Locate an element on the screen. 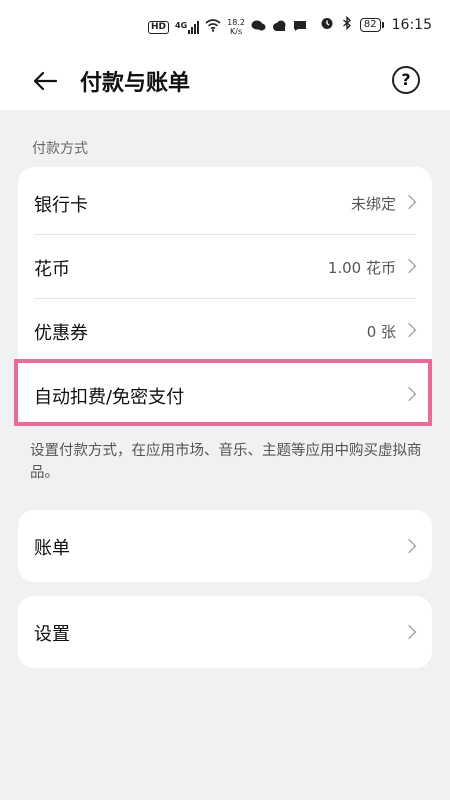 Image resolution: width=450 pixels, height=800 pixels. battery-level: 82 is located at coordinates (370, 25).